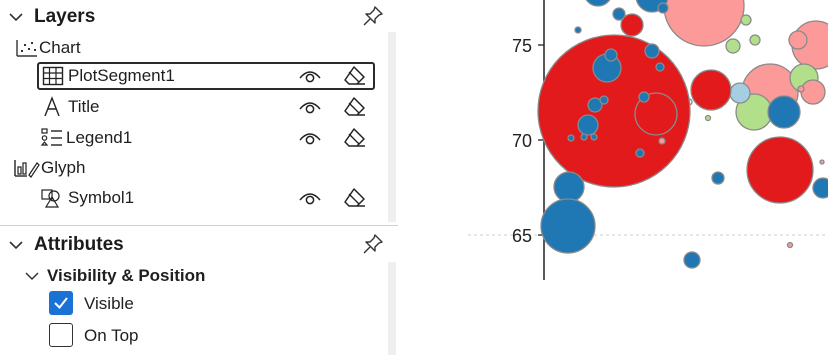  What do you see at coordinates (50, 198) in the screenshot?
I see `shapes-icon` at bounding box center [50, 198].